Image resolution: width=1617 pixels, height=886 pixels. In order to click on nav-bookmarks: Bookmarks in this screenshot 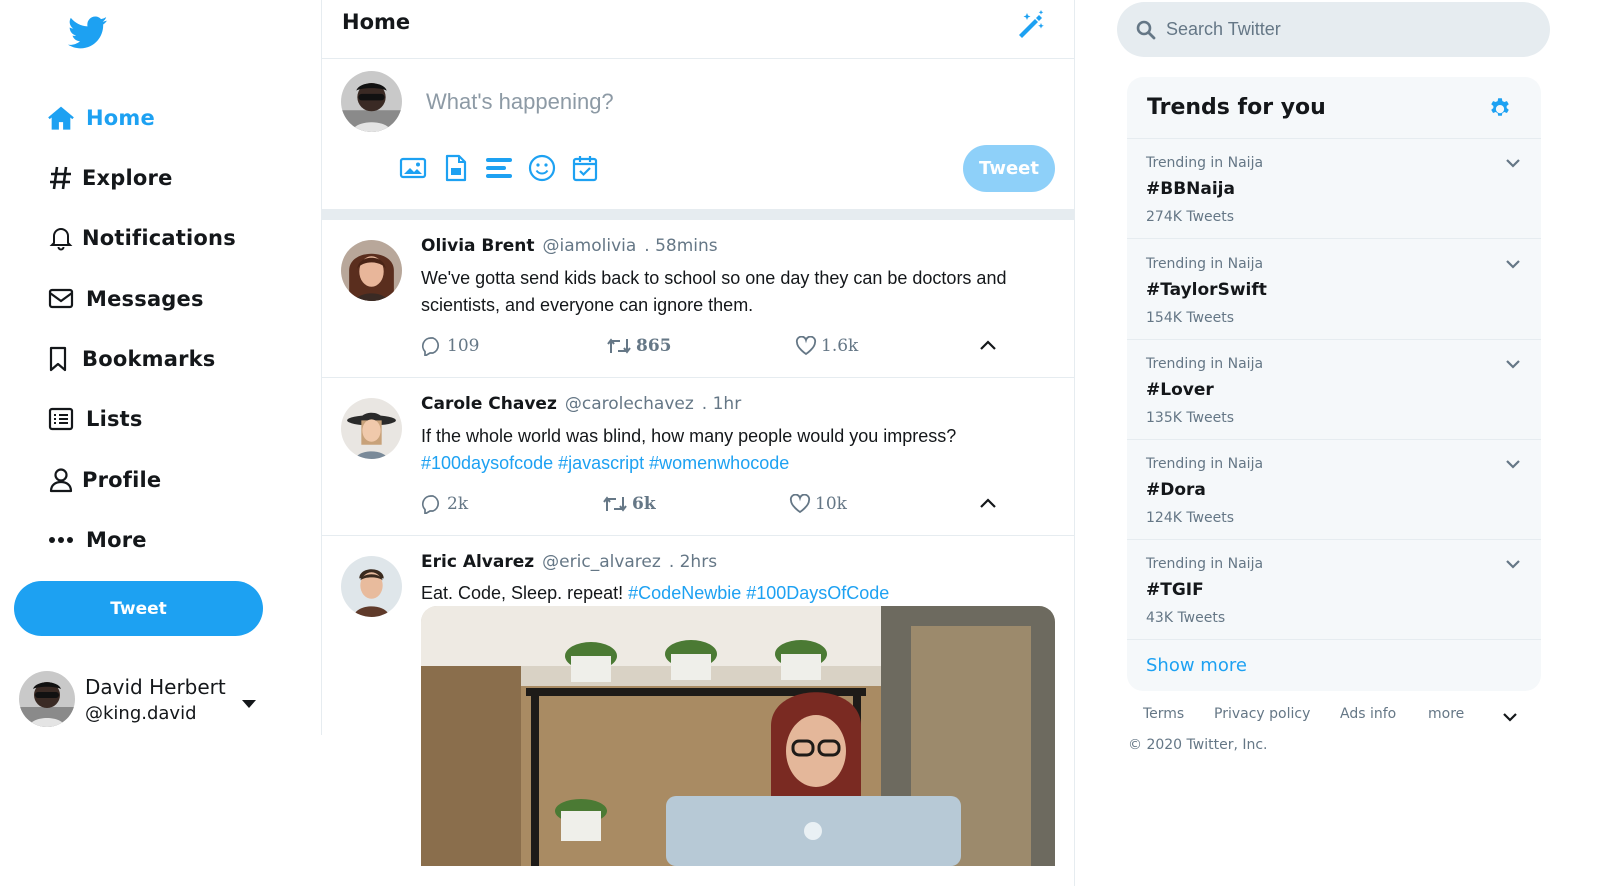, I will do `click(131, 359)`.